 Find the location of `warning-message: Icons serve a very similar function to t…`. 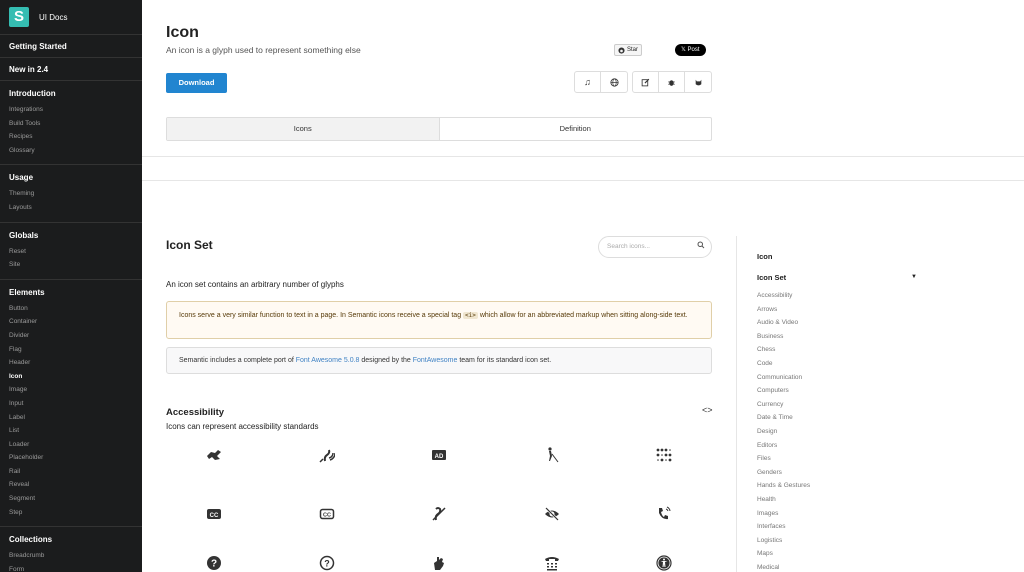

warning-message: Icons serve a very similar function to t… is located at coordinates (439, 320).